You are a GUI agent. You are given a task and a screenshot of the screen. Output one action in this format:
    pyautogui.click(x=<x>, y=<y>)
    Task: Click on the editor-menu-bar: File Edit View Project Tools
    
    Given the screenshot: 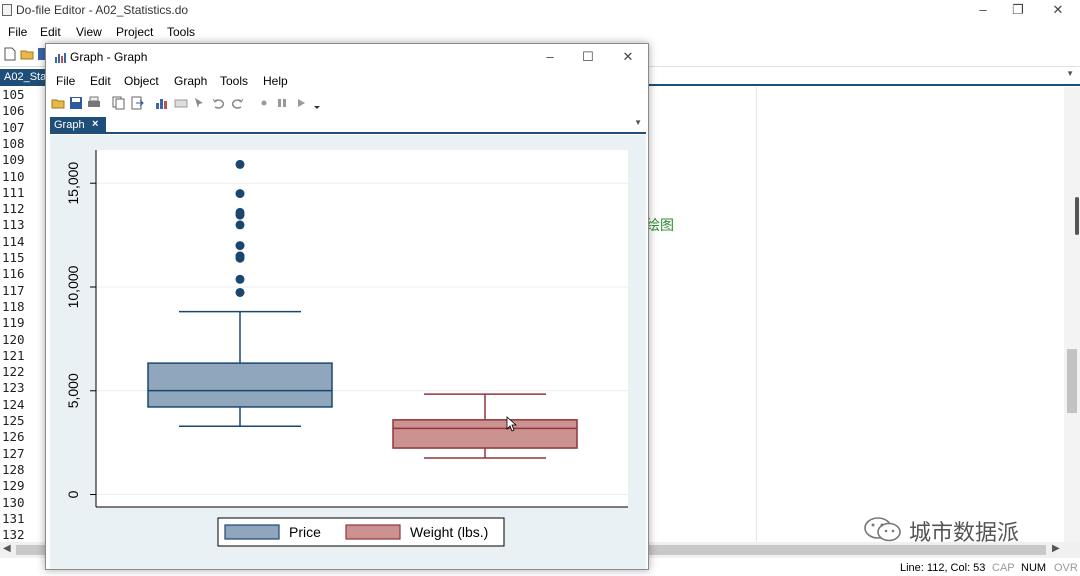 What is the action you would take?
    pyautogui.click(x=540, y=32)
    